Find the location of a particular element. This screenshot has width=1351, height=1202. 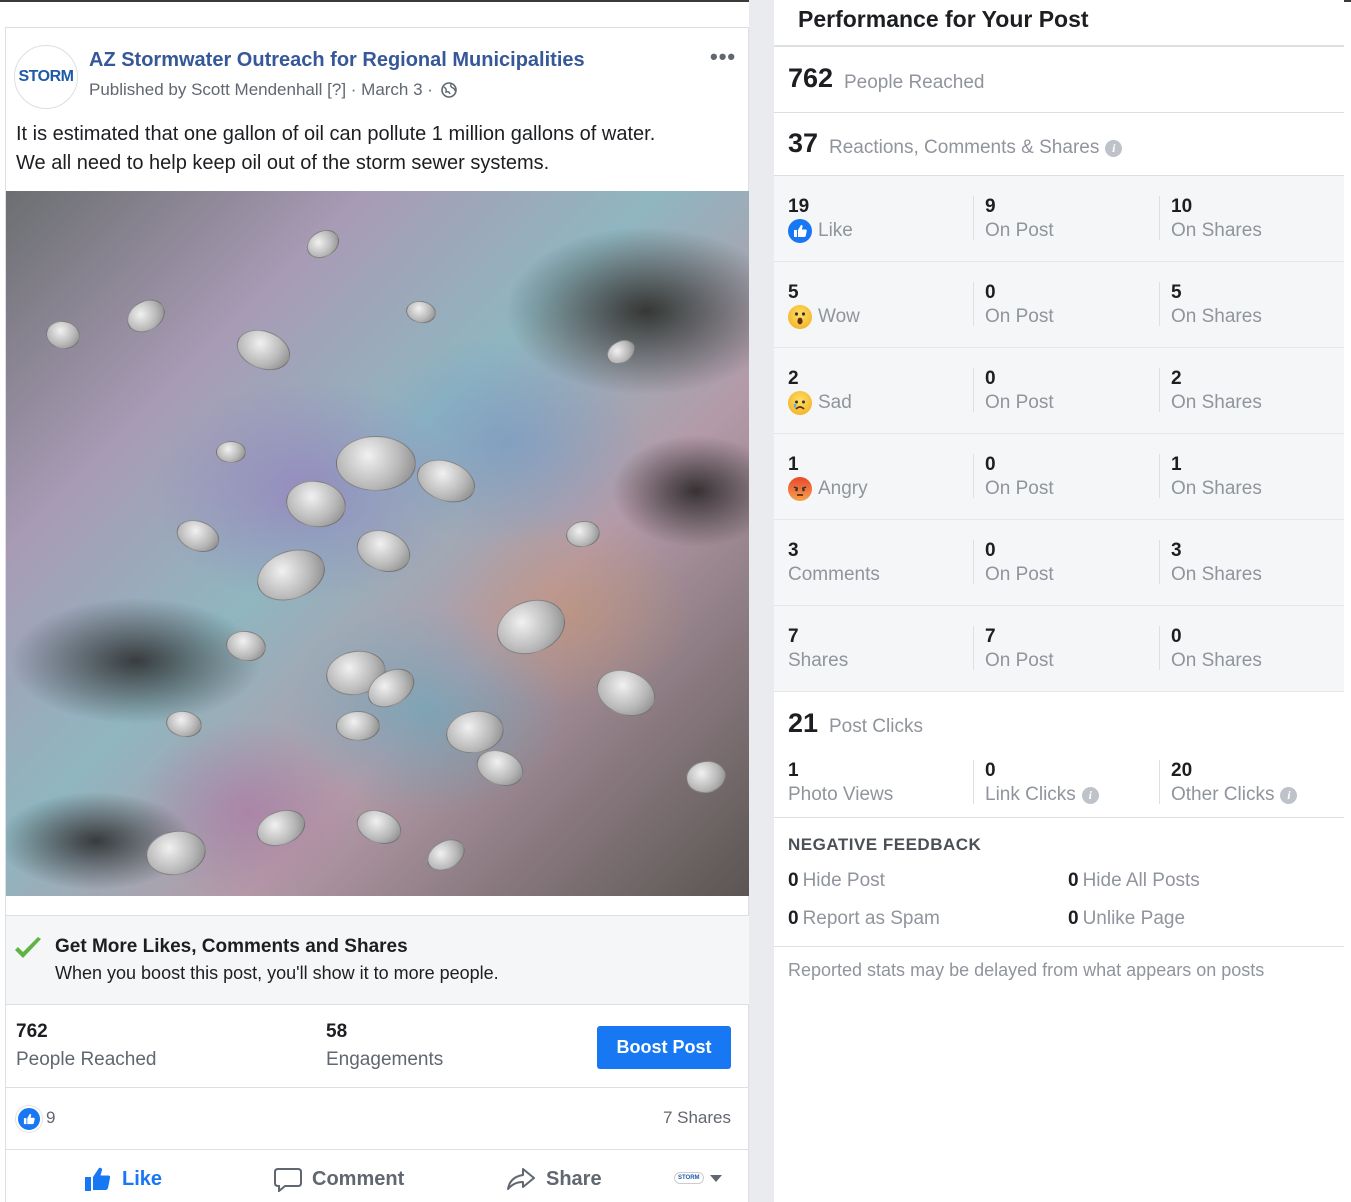

breakdown-label-wrap: Wow is located at coordinates (824, 317).